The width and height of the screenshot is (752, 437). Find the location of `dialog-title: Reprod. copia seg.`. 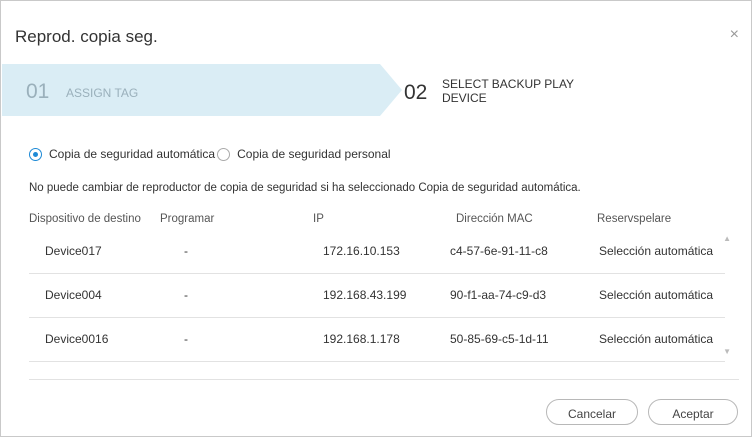

dialog-title: Reprod. copia seg. is located at coordinates (86, 36).